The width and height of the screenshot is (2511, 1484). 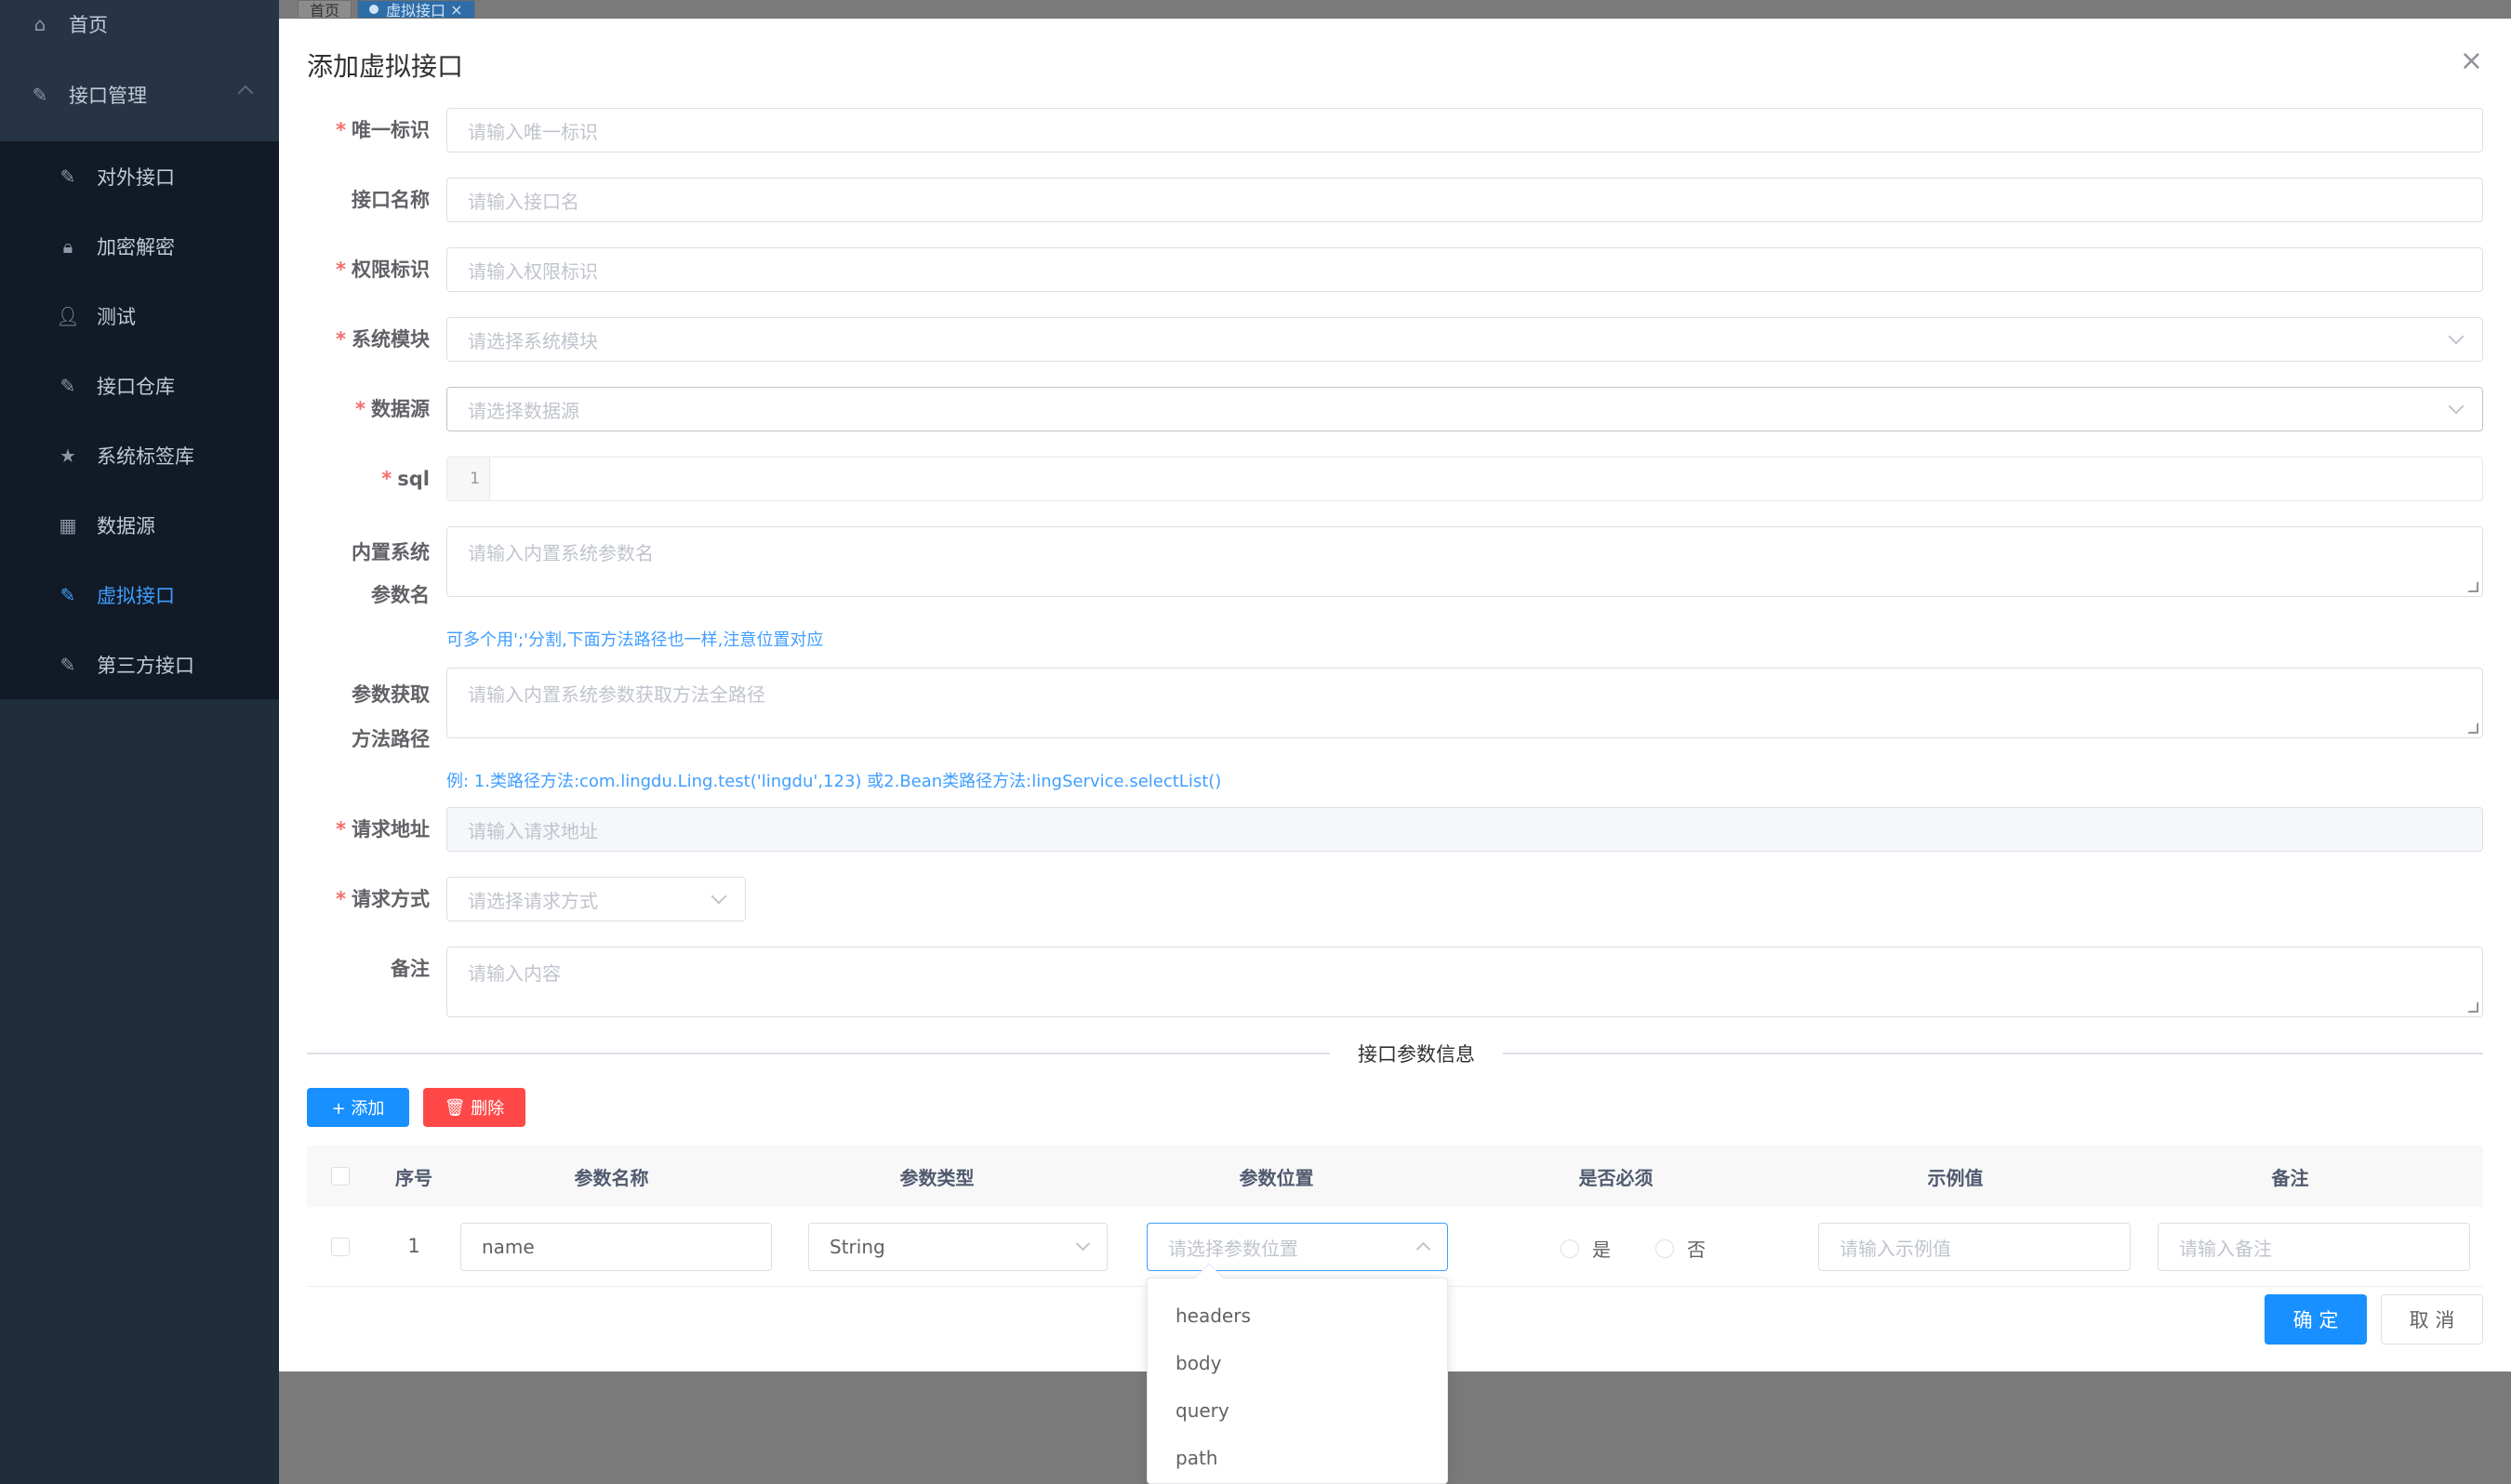 I want to click on field-label: 备注, so click(x=410, y=969).